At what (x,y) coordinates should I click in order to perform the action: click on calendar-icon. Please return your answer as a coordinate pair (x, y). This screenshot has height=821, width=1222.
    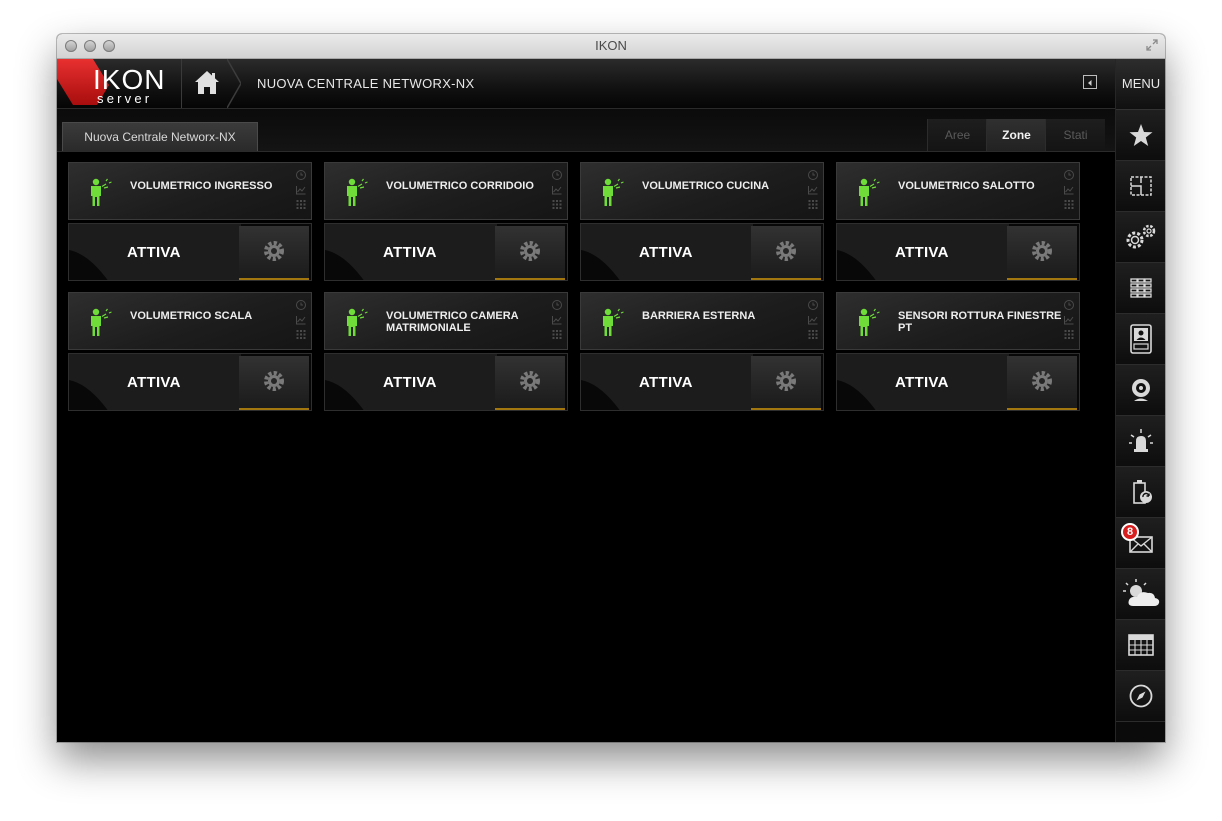
    Looking at the image, I should click on (1141, 645).